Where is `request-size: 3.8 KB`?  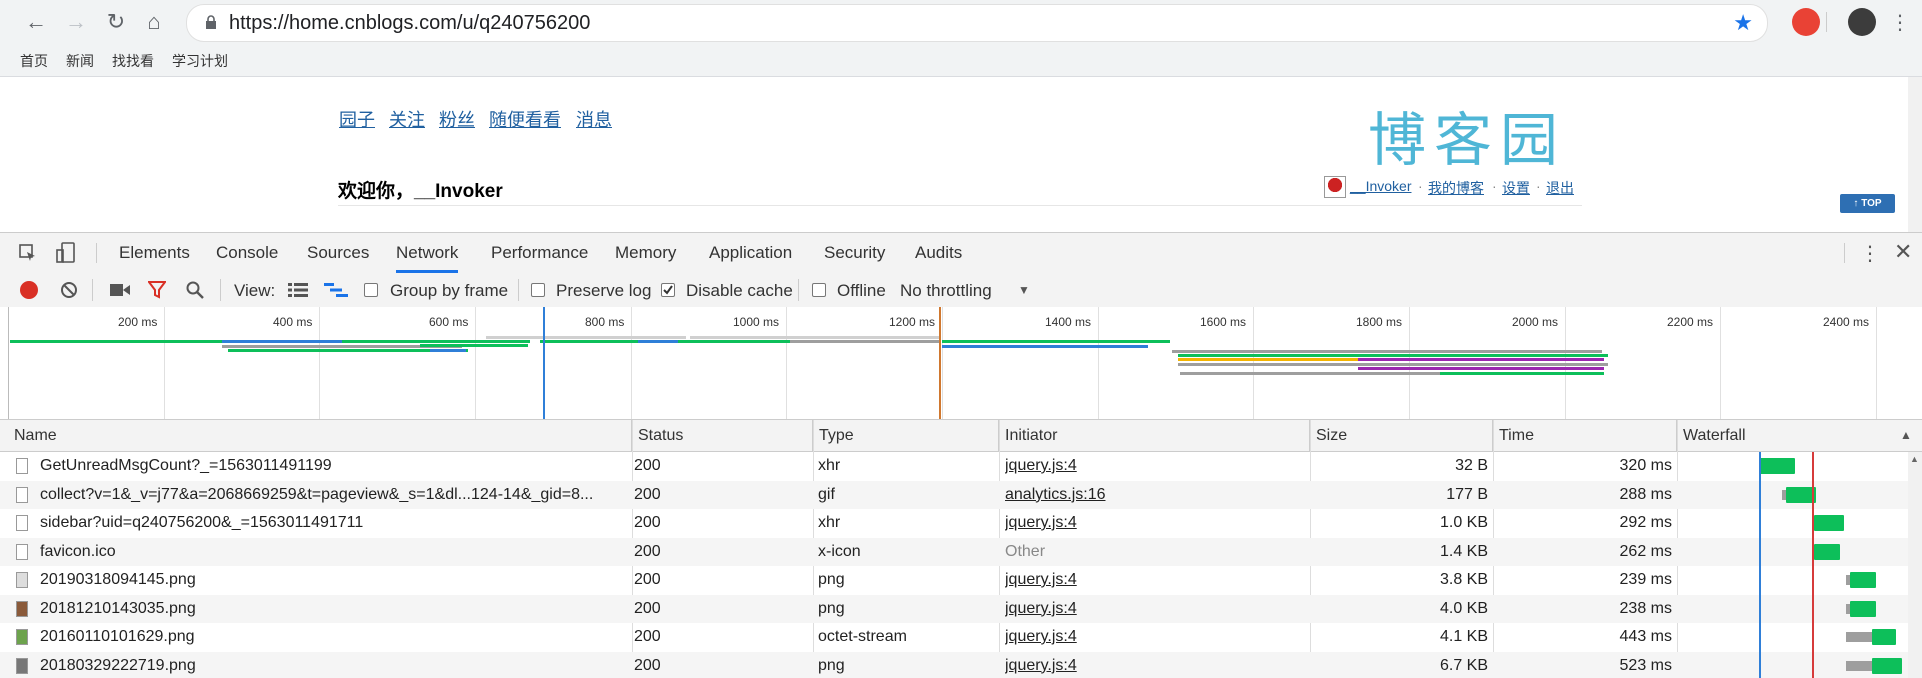 request-size: 3.8 KB is located at coordinates (1463, 579).